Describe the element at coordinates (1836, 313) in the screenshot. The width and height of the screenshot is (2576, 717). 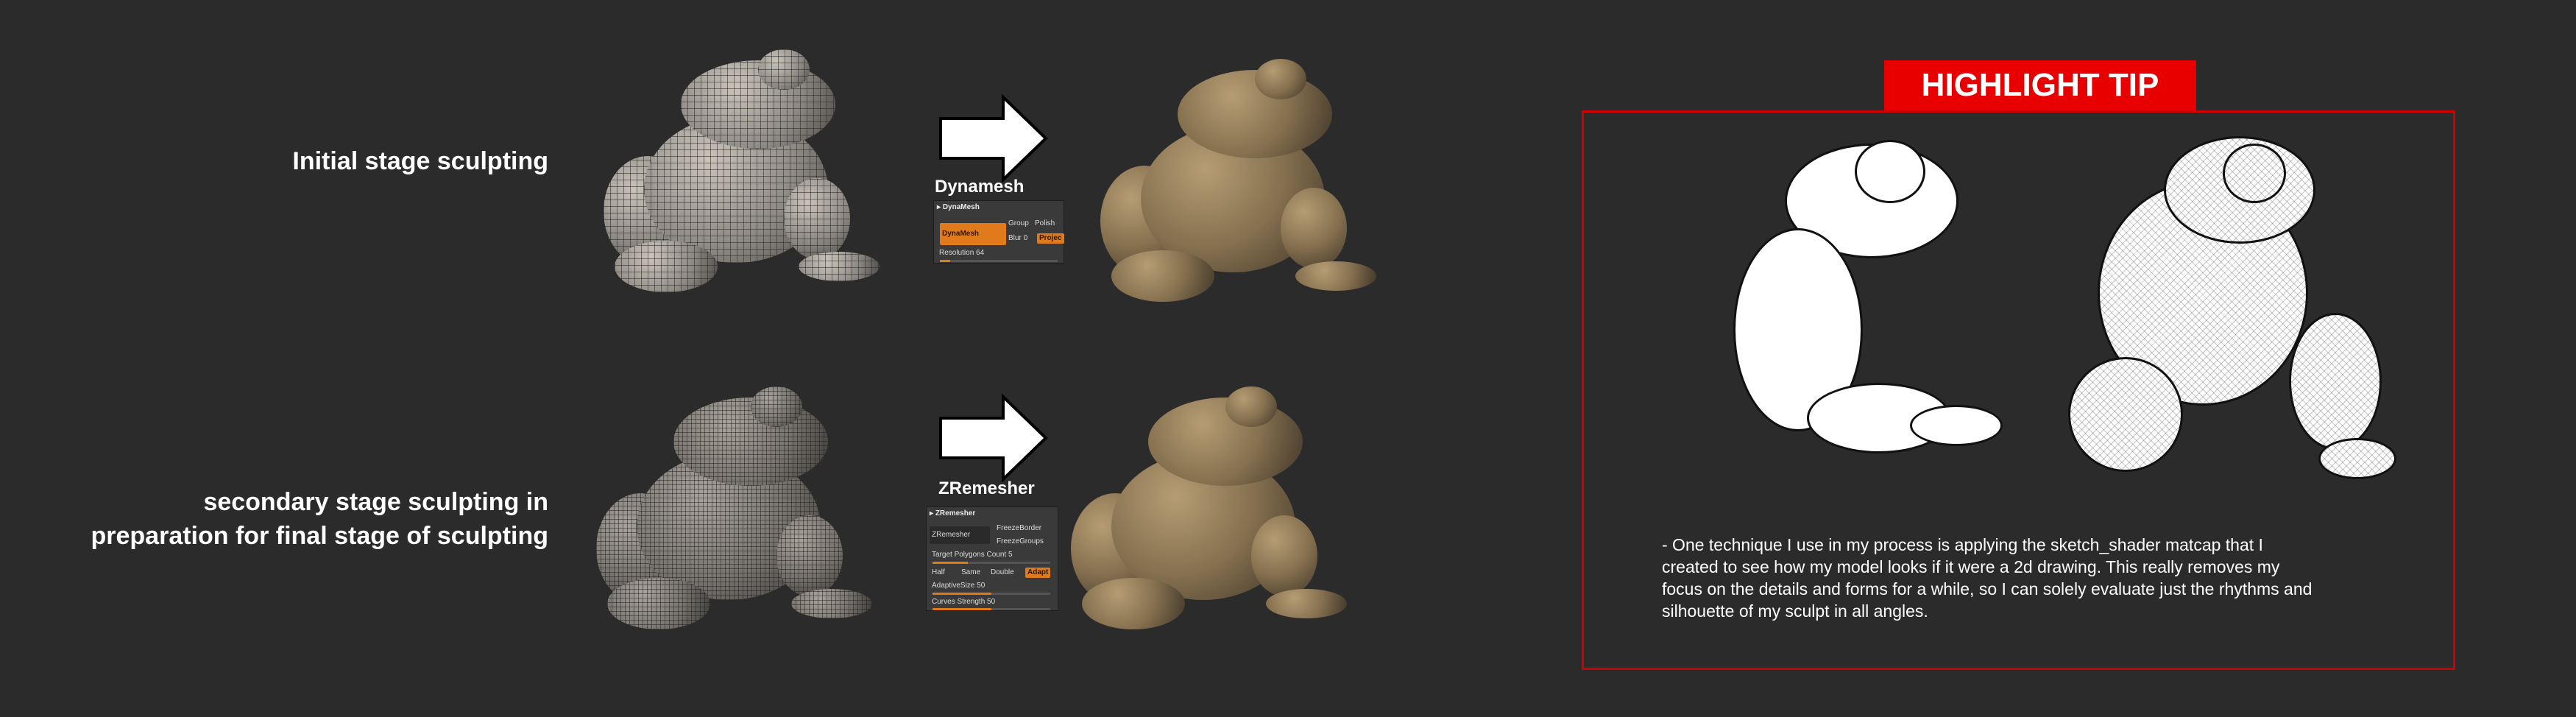
I see `sketch-shader-render-outline` at that location.